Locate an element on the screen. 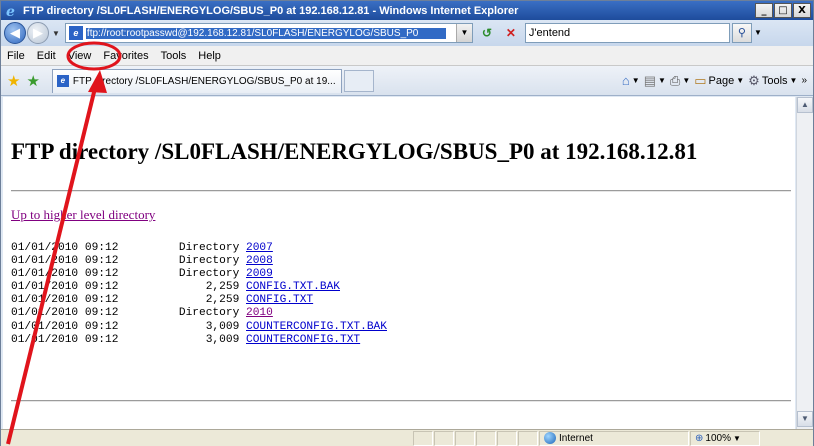 The height and width of the screenshot is (446, 814). item-link: 2007 is located at coordinates (259, 248).